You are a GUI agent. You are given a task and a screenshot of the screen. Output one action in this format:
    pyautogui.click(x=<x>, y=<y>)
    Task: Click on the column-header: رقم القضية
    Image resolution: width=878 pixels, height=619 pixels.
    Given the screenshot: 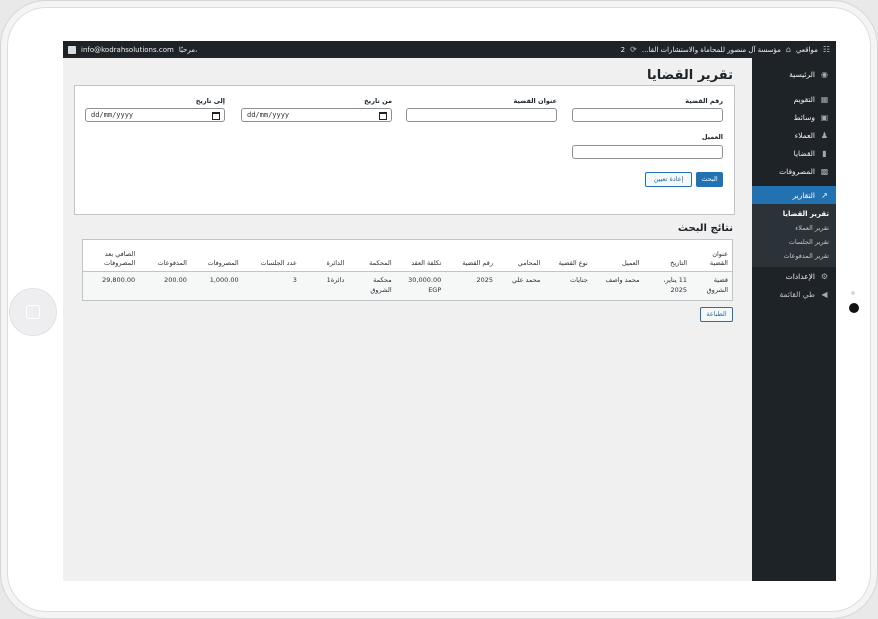 What is the action you would take?
    pyautogui.click(x=471, y=255)
    